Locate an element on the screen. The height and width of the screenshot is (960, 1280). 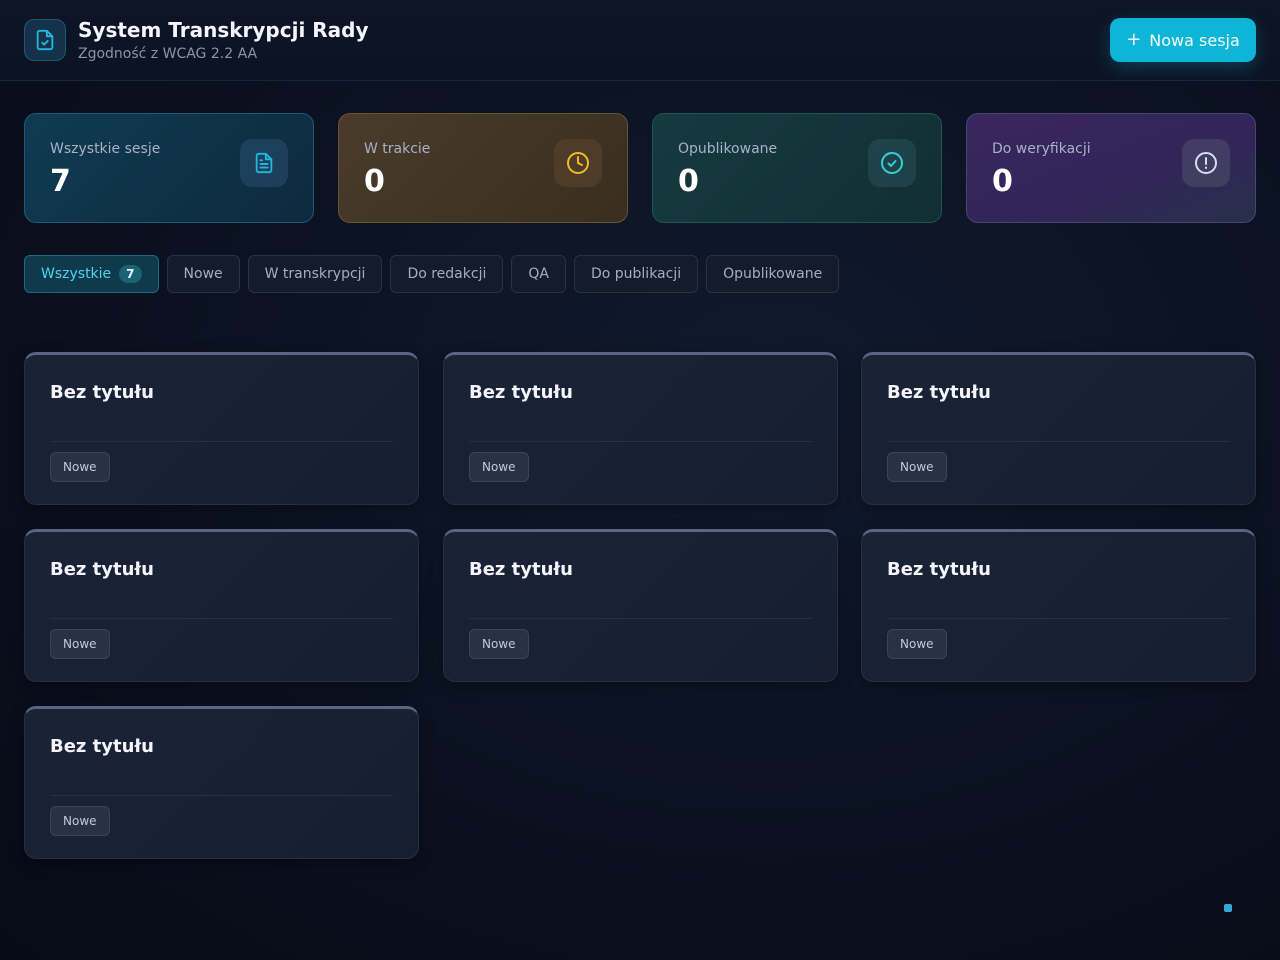
new-session-button: + Nowa sesja is located at coordinates (1183, 40).